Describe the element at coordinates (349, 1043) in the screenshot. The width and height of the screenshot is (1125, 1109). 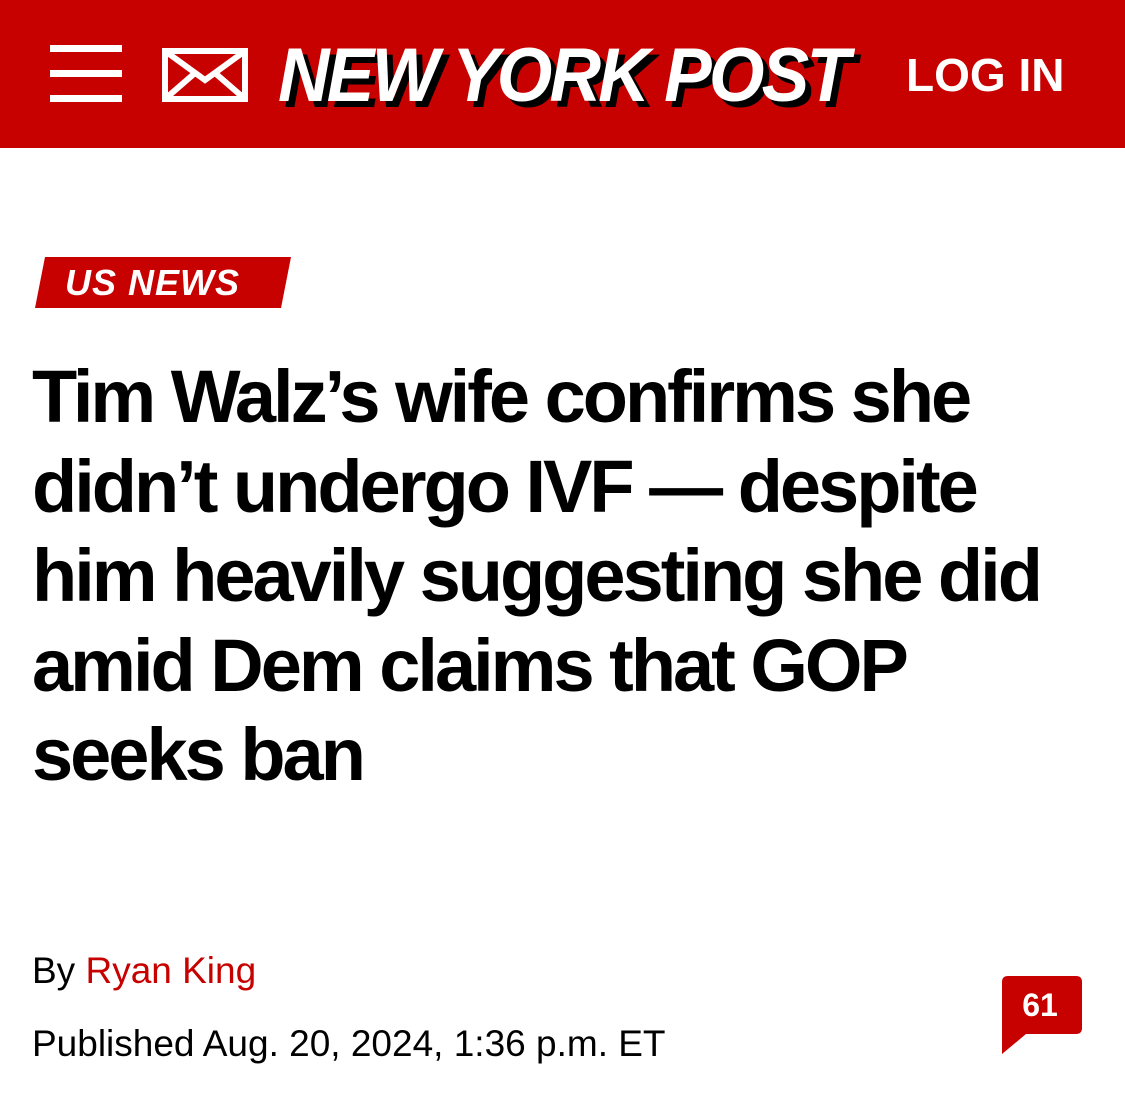
I see `published-date: Published Aug. 20, 2024, 1:36 p.m. ET` at that location.